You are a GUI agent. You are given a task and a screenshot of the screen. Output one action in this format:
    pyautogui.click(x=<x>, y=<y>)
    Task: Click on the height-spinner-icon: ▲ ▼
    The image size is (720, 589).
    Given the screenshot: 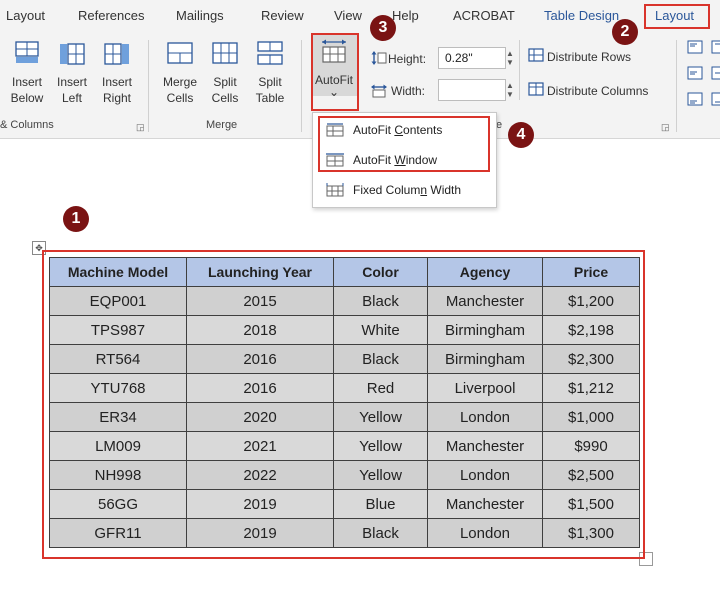 What is the action you would take?
    pyautogui.click(x=510, y=58)
    